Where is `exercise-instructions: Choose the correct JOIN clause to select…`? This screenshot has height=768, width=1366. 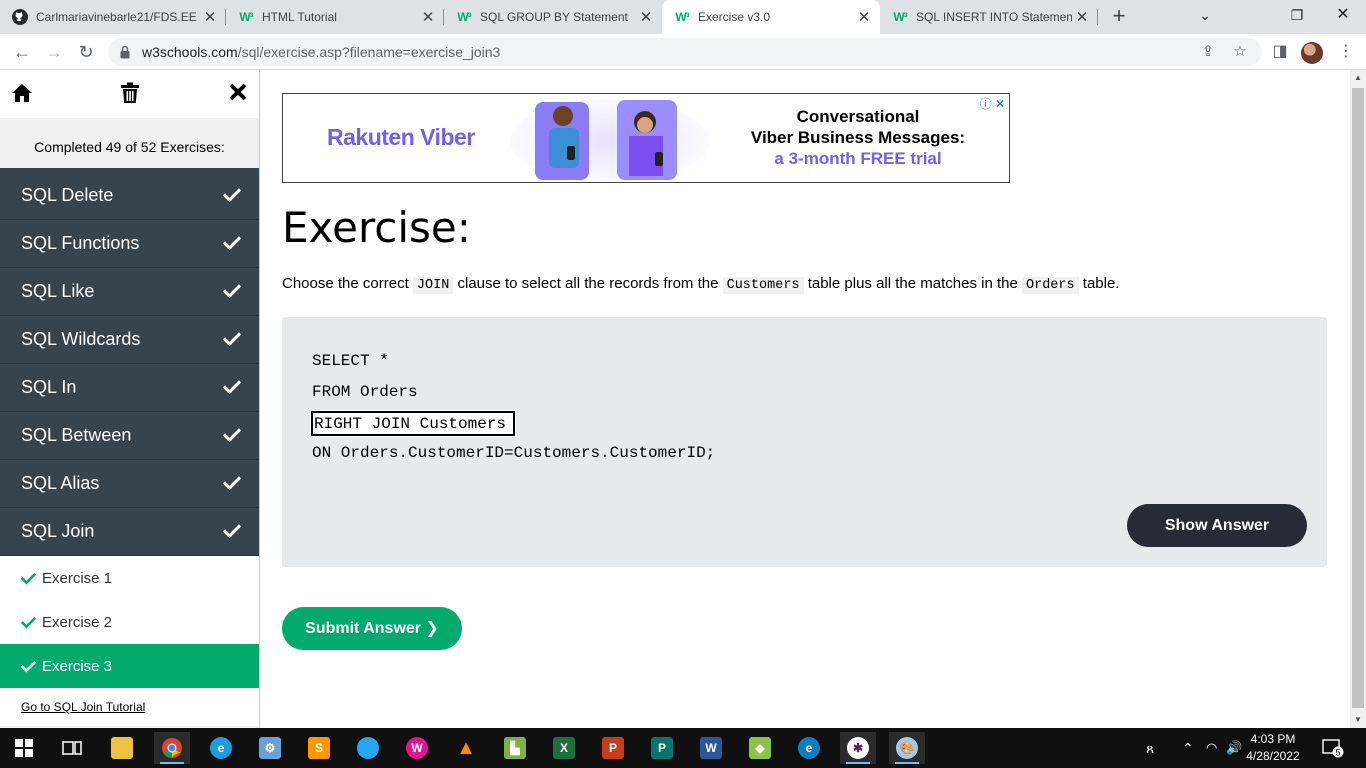
exercise-instructions: Choose the correct JOIN clause to select… is located at coordinates (701, 284).